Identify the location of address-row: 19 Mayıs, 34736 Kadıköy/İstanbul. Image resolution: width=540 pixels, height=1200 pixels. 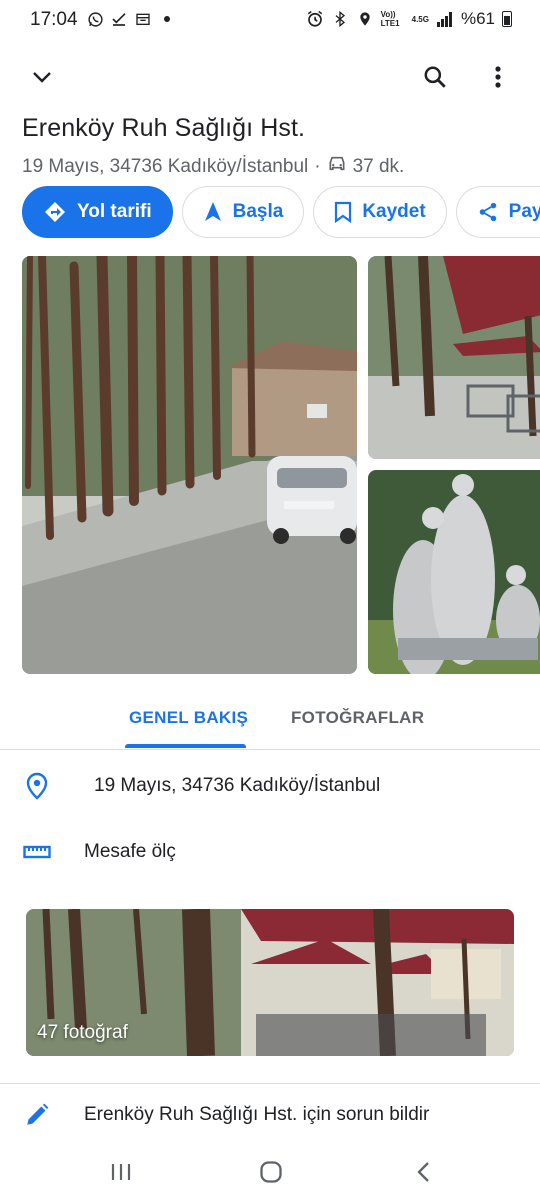
(270, 787).